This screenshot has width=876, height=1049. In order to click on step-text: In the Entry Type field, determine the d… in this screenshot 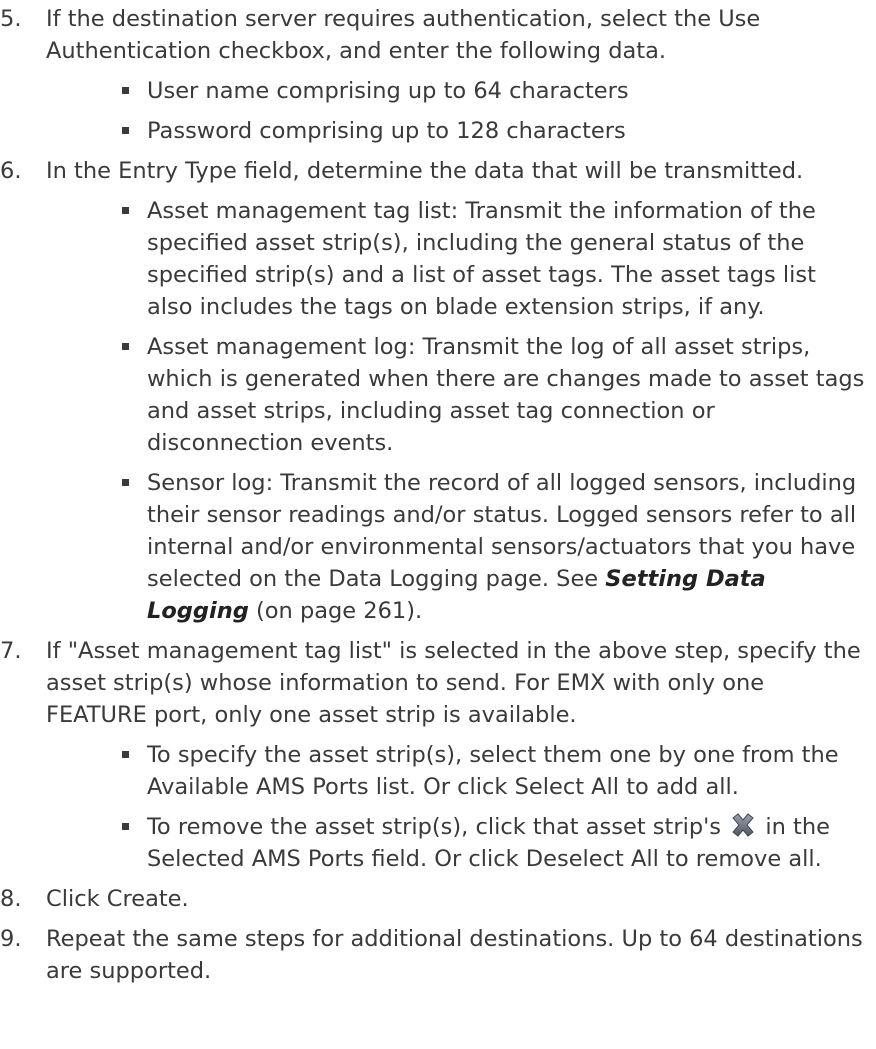, I will do `click(425, 171)`.